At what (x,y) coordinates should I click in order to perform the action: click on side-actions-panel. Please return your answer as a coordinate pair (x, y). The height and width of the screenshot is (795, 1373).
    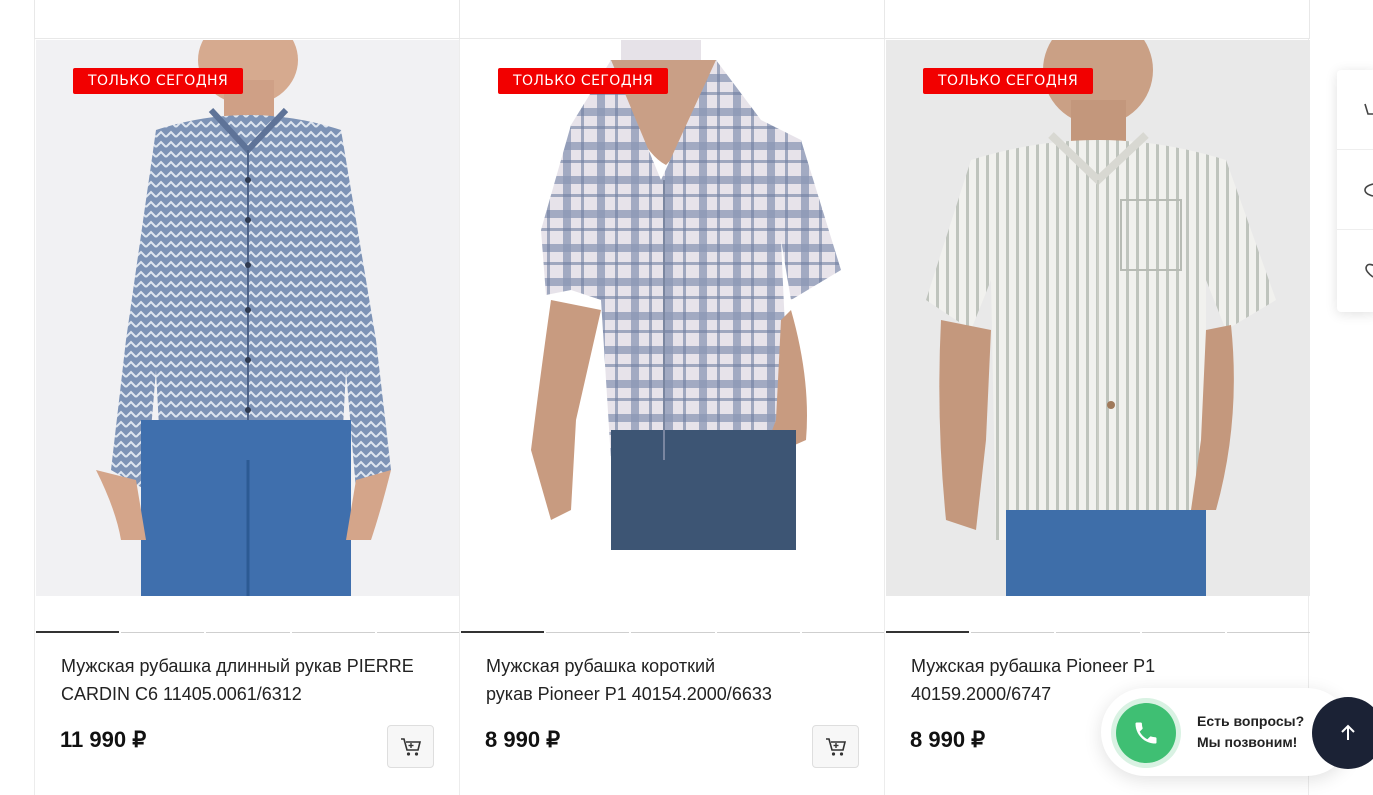
    Looking at the image, I should click on (1355, 191).